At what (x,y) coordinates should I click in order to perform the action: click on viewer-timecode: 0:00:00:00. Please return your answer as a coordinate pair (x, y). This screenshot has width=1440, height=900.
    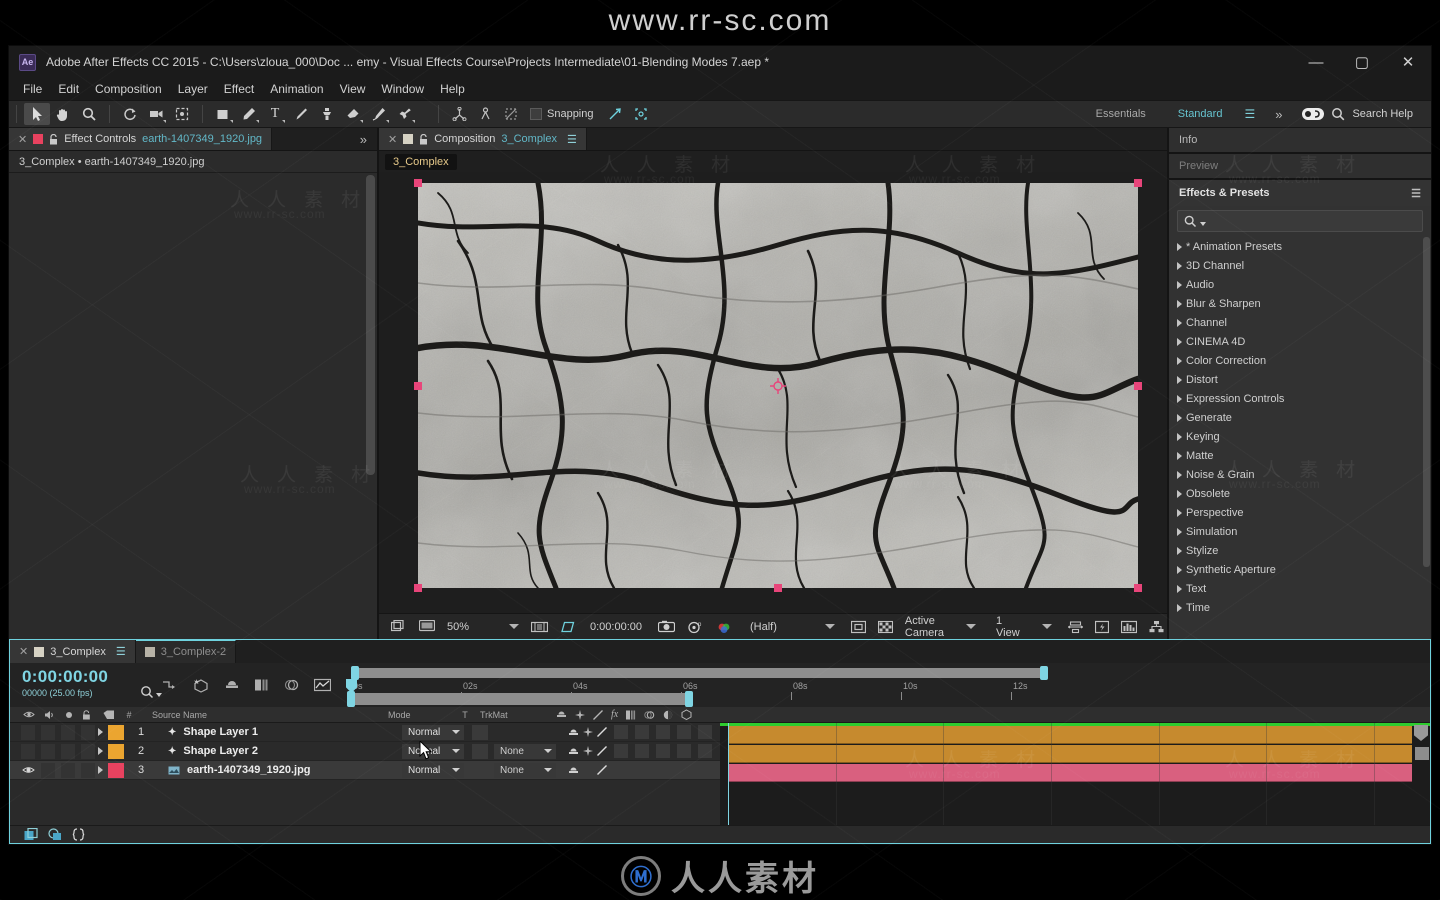
    Looking at the image, I should click on (615, 627).